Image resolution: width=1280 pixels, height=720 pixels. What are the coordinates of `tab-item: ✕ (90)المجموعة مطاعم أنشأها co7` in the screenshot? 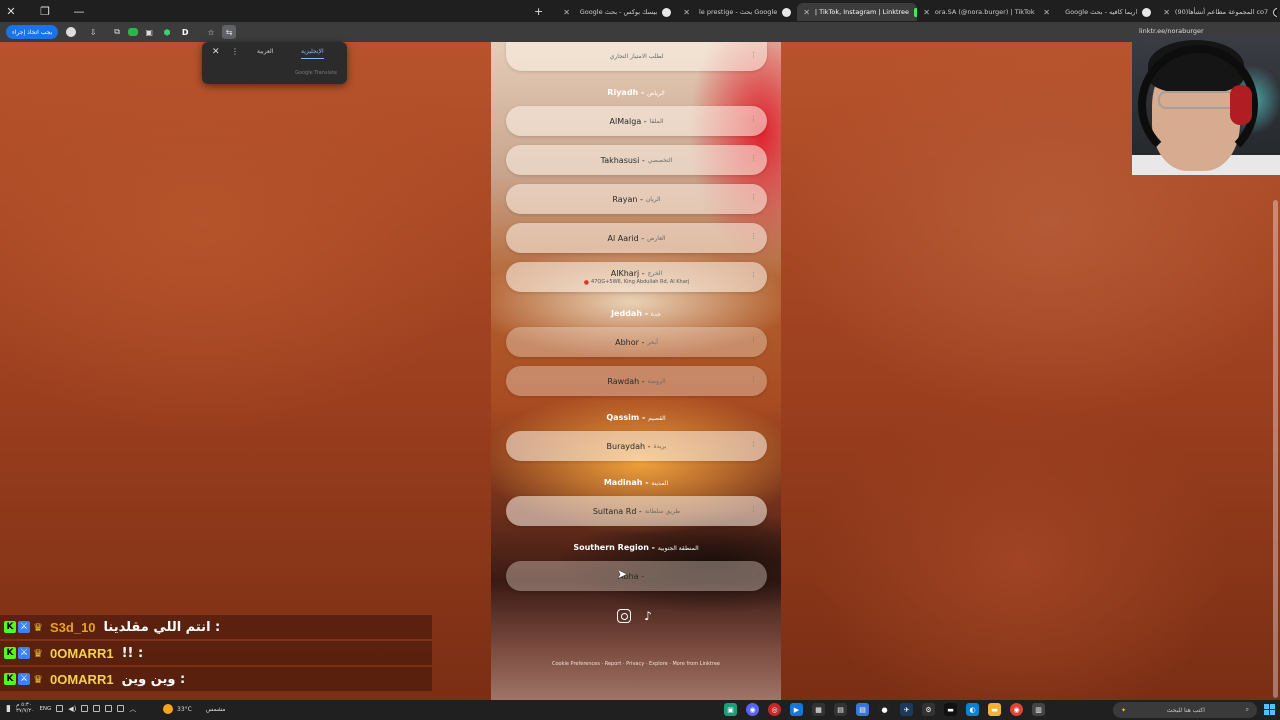 It's located at (1217, 12).